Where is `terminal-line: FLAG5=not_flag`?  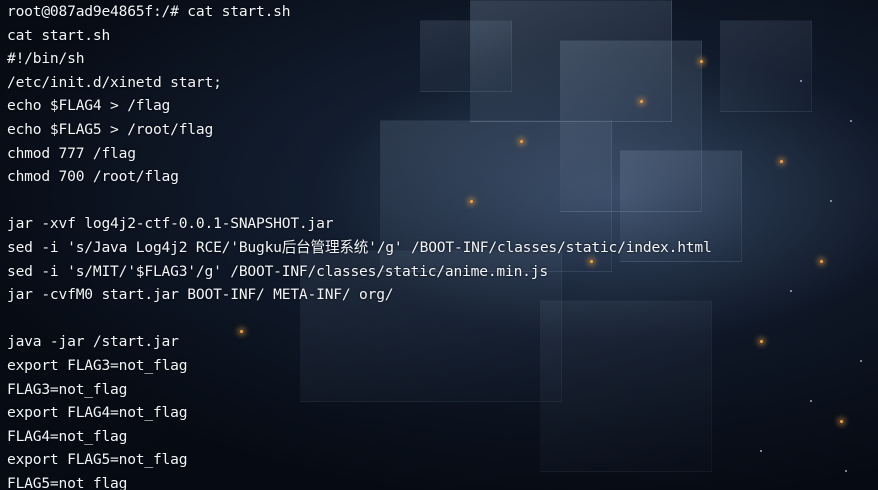 terminal-line: FLAG5=not_flag is located at coordinates (67, 482).